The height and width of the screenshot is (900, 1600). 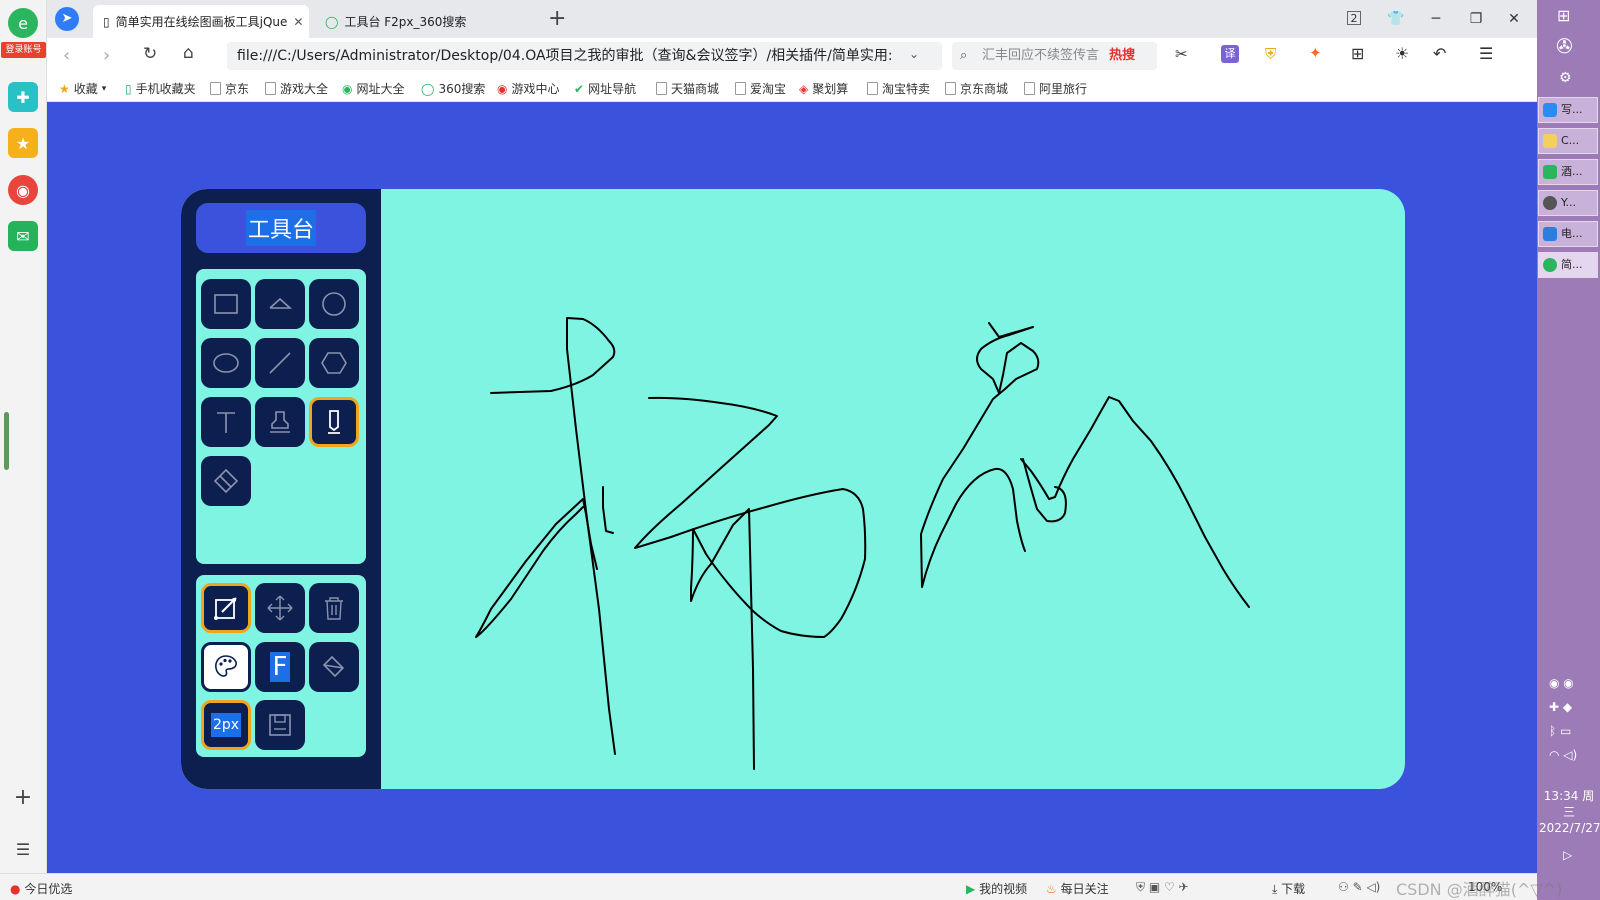 What do you see at coordinates (226, 422) in the screenshot?
I see `text-tool-button` at bounding box center [226, 422].